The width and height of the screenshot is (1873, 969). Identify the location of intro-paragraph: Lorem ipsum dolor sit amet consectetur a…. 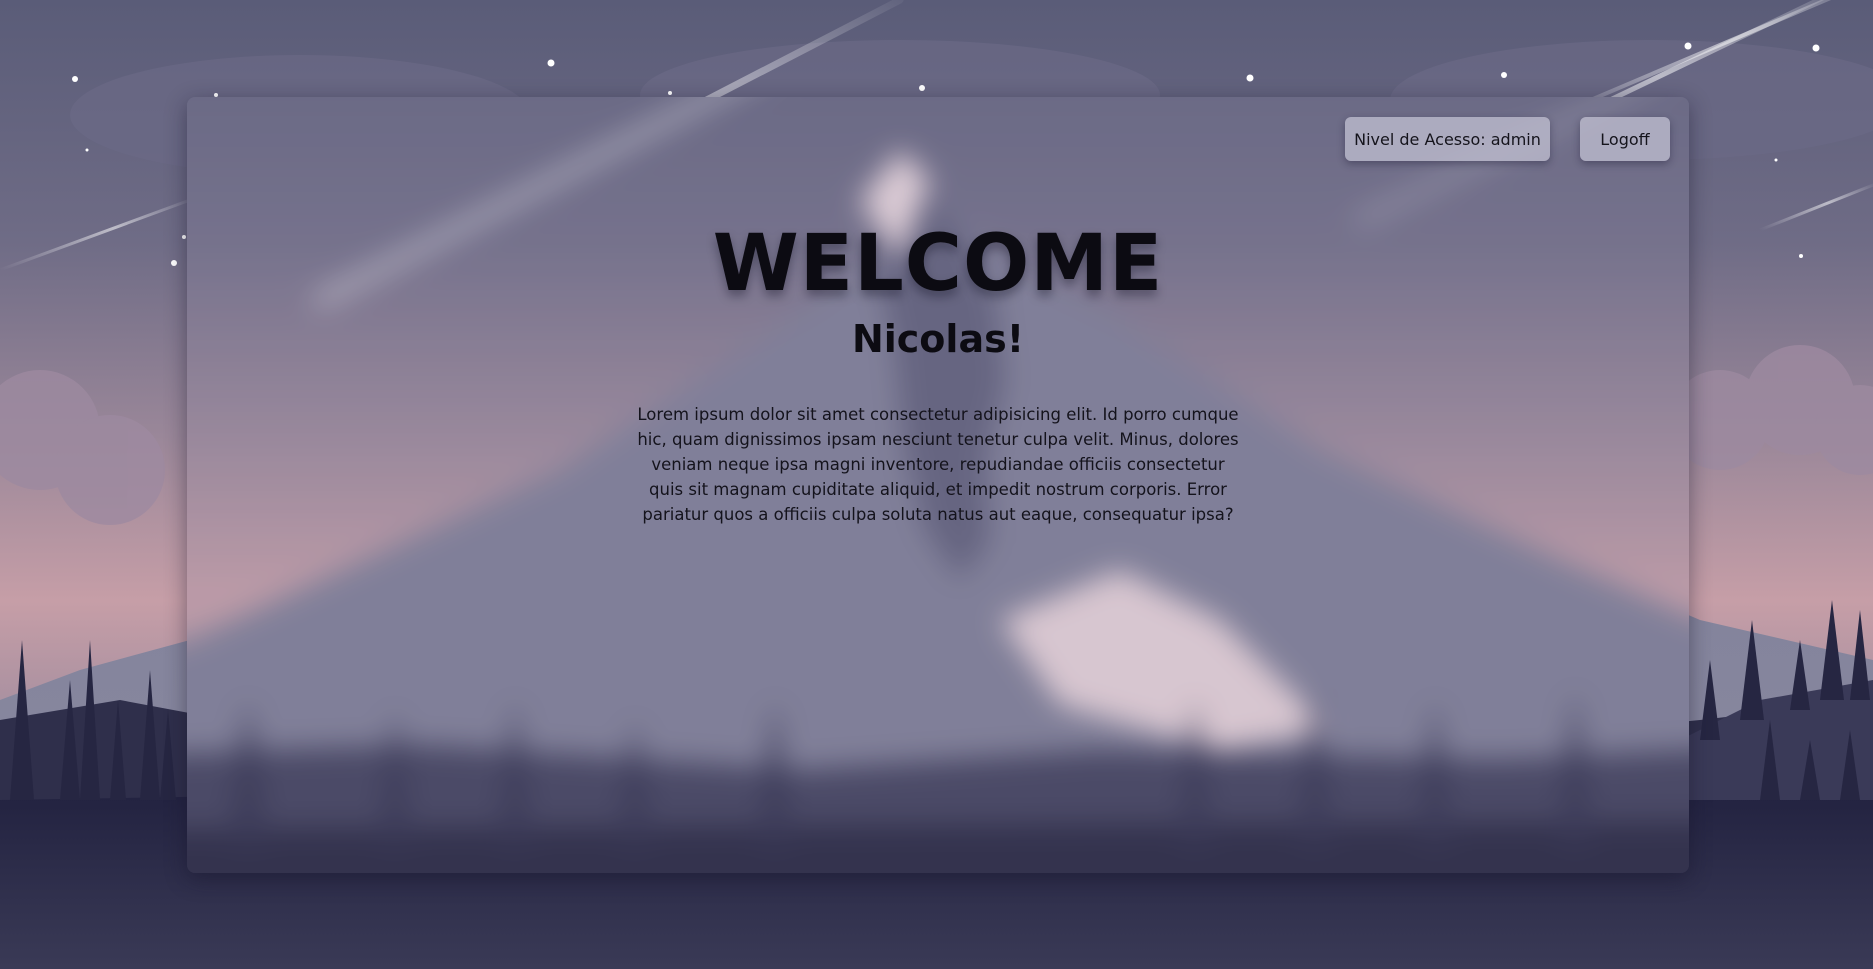
(938, 464).